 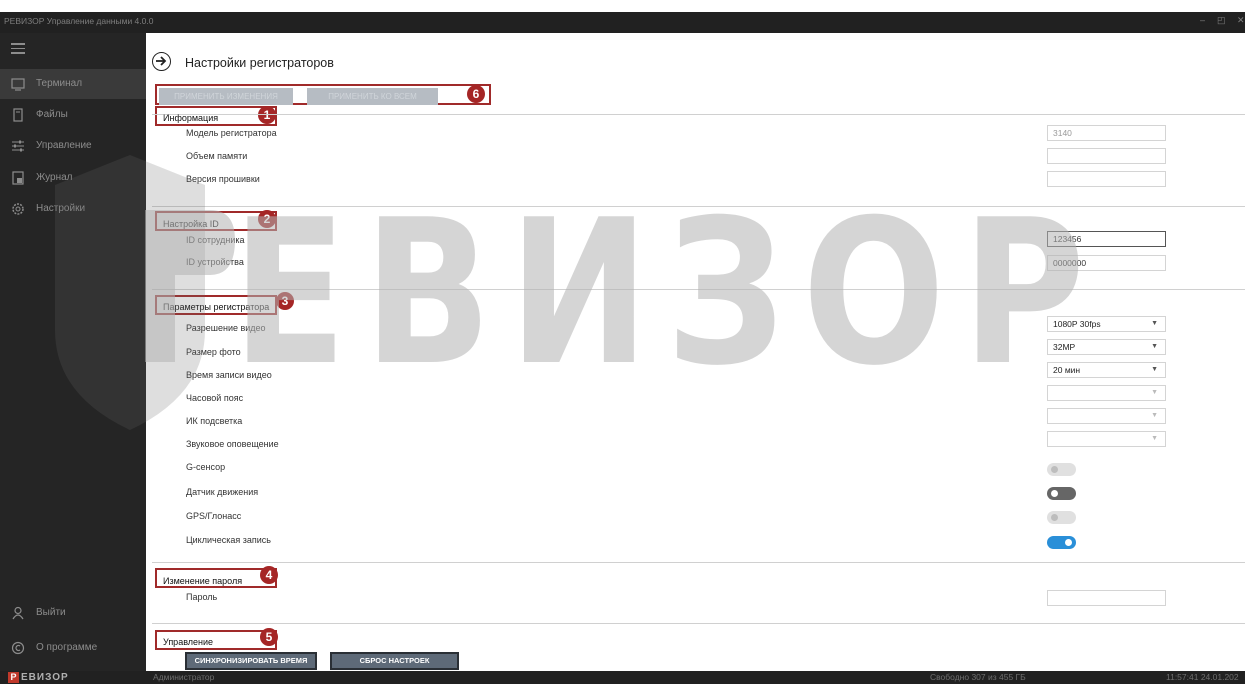 What do you see at coordinates (203, 581) in the screenshot?
I see `section-title-password: Изменение пароля` at bounding box center [203, 581].